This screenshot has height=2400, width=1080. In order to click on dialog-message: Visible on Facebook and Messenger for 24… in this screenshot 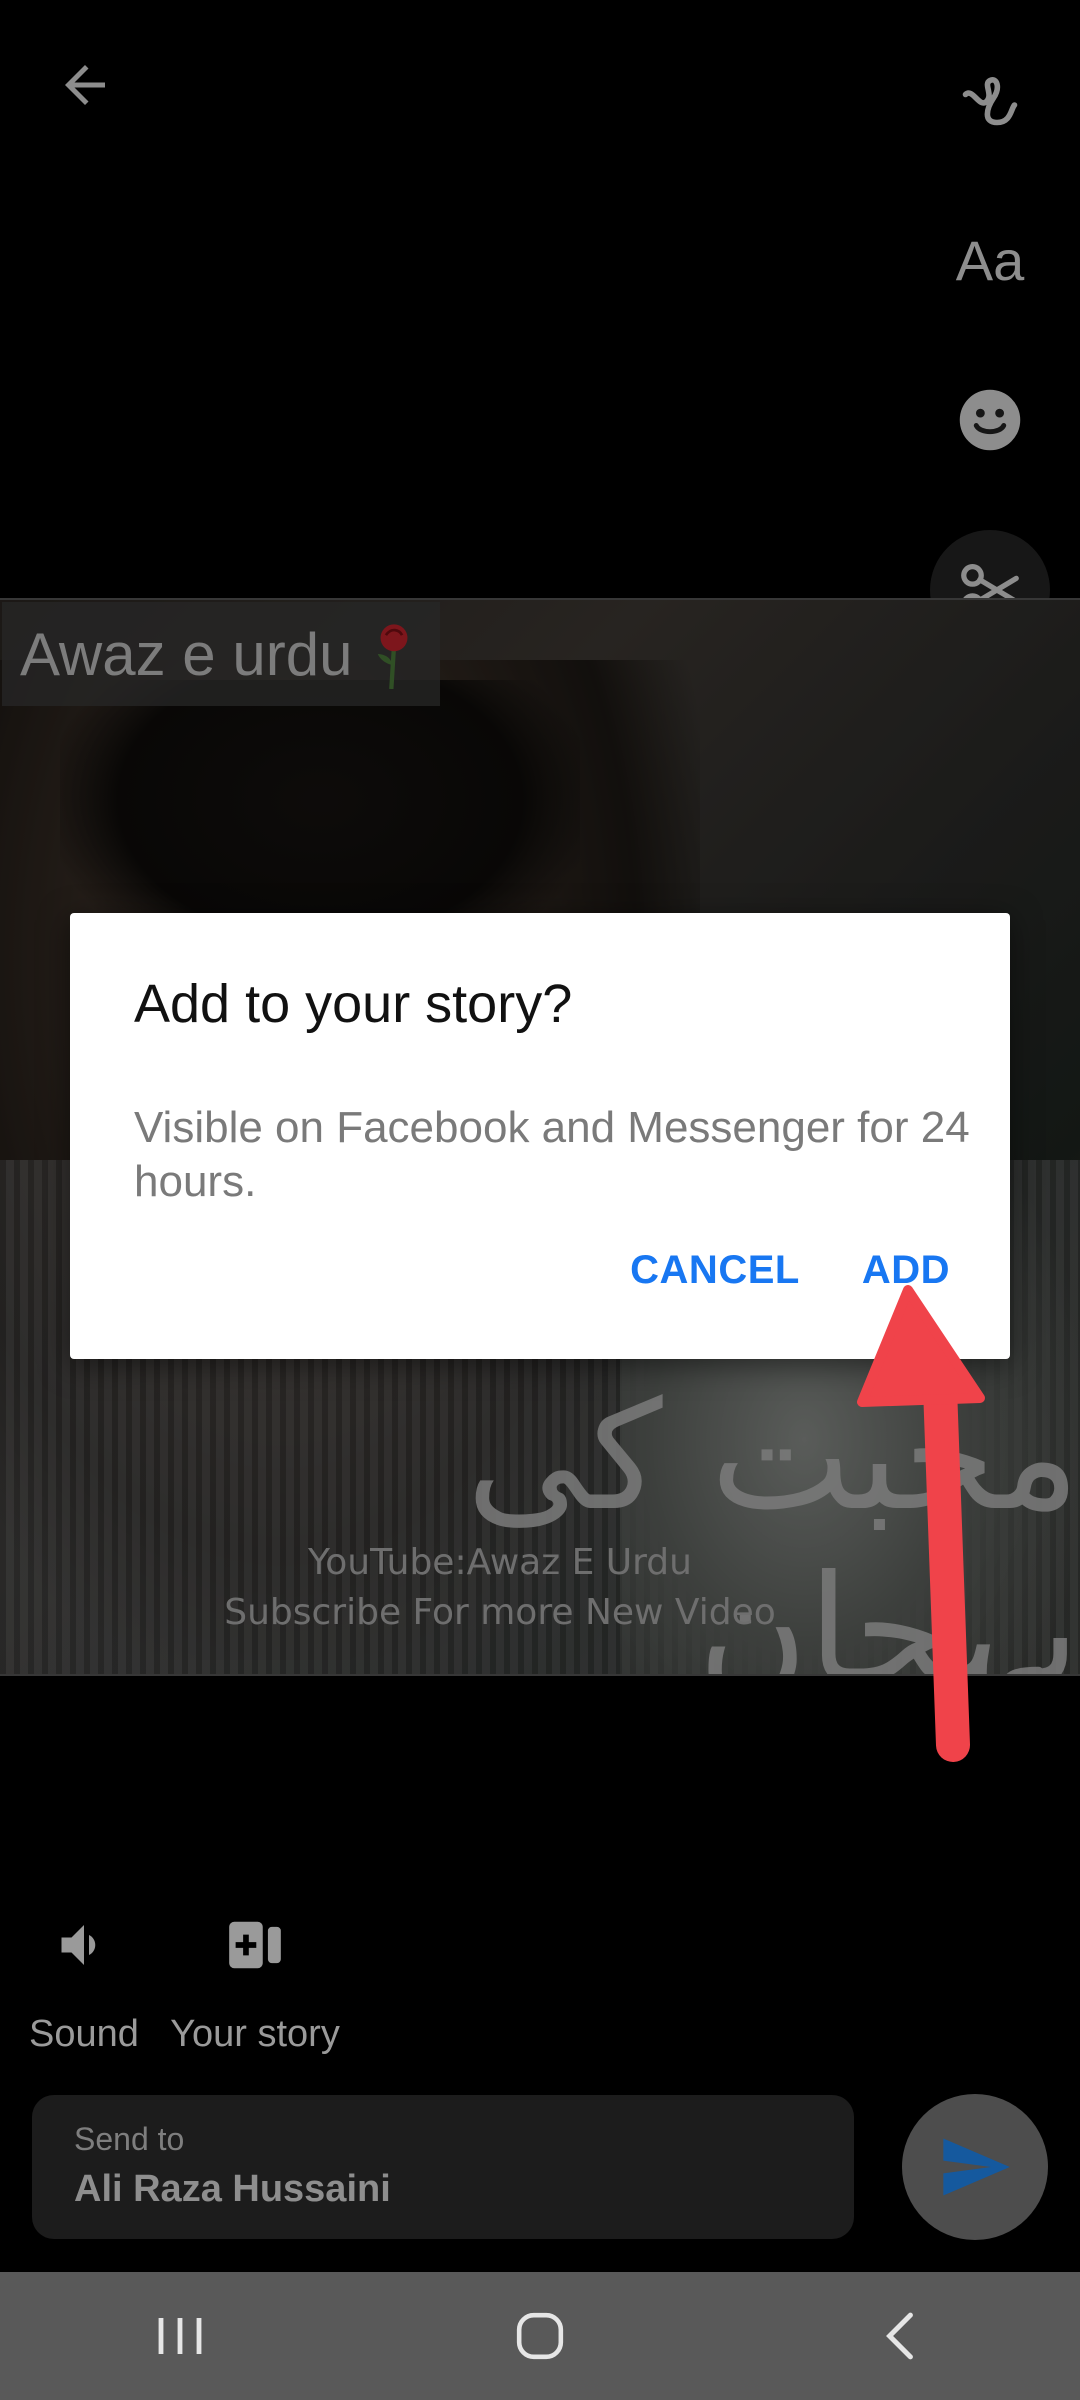, I will do `click(552, 1154)`.